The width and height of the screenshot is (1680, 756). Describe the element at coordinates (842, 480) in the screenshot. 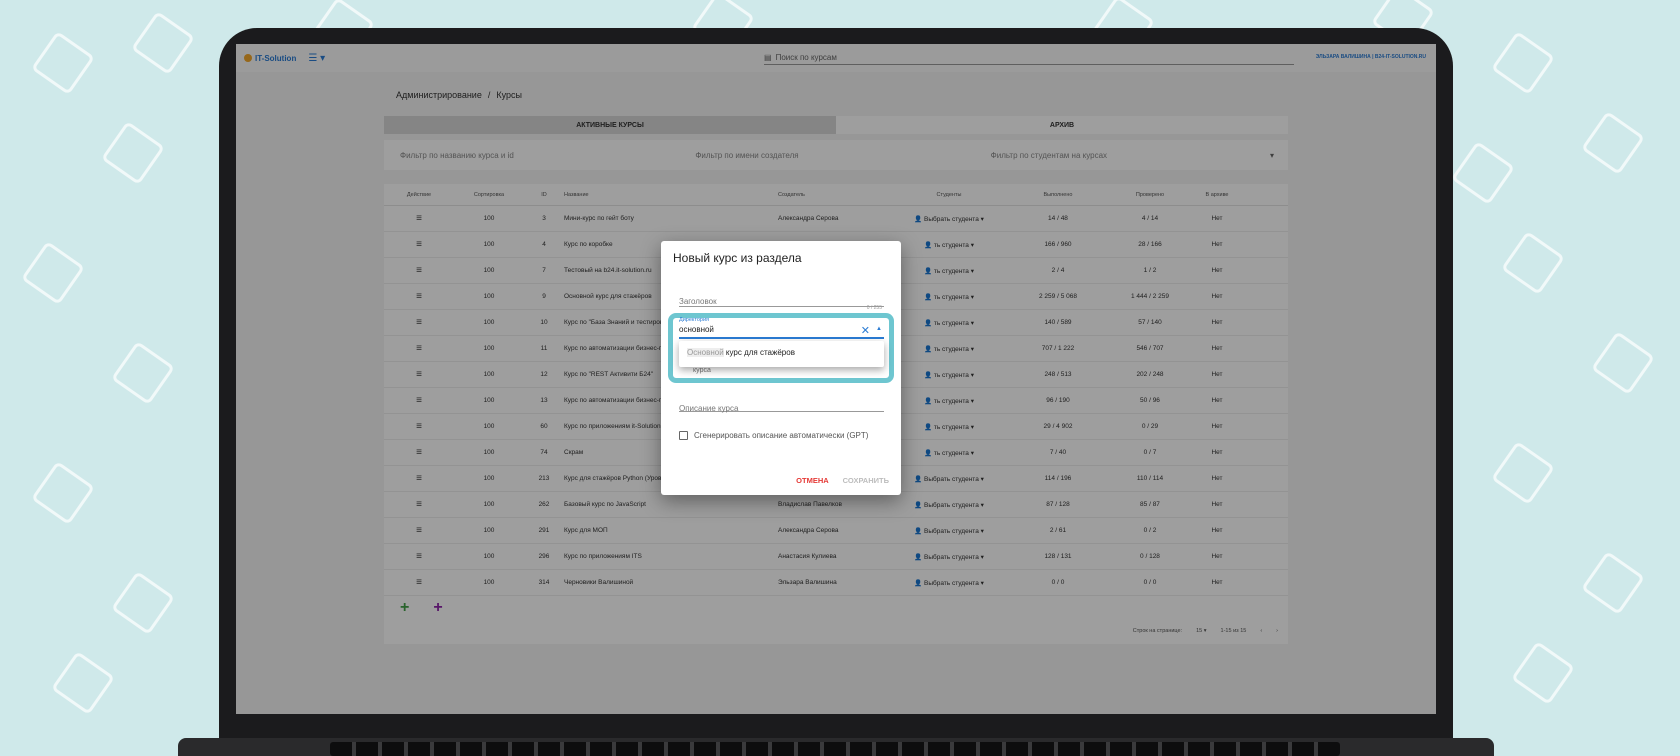

I see `dialog-actions: ОТМЕНА СОХРАНИТЬ` at that location.